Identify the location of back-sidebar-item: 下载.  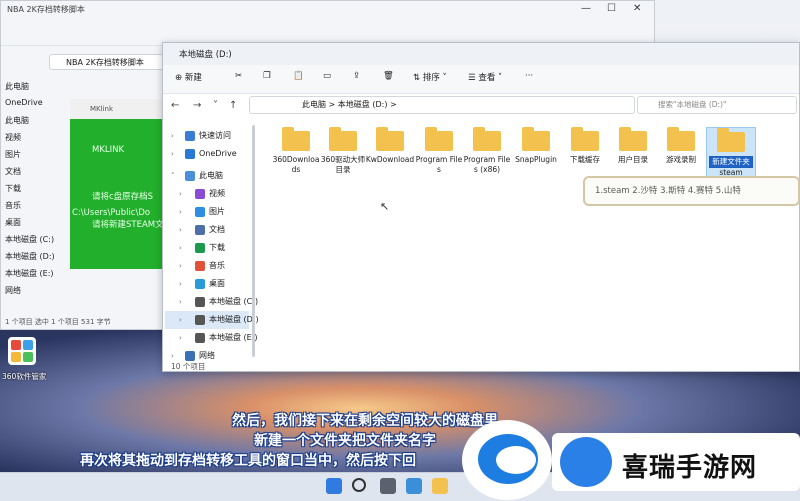
(36, 191).